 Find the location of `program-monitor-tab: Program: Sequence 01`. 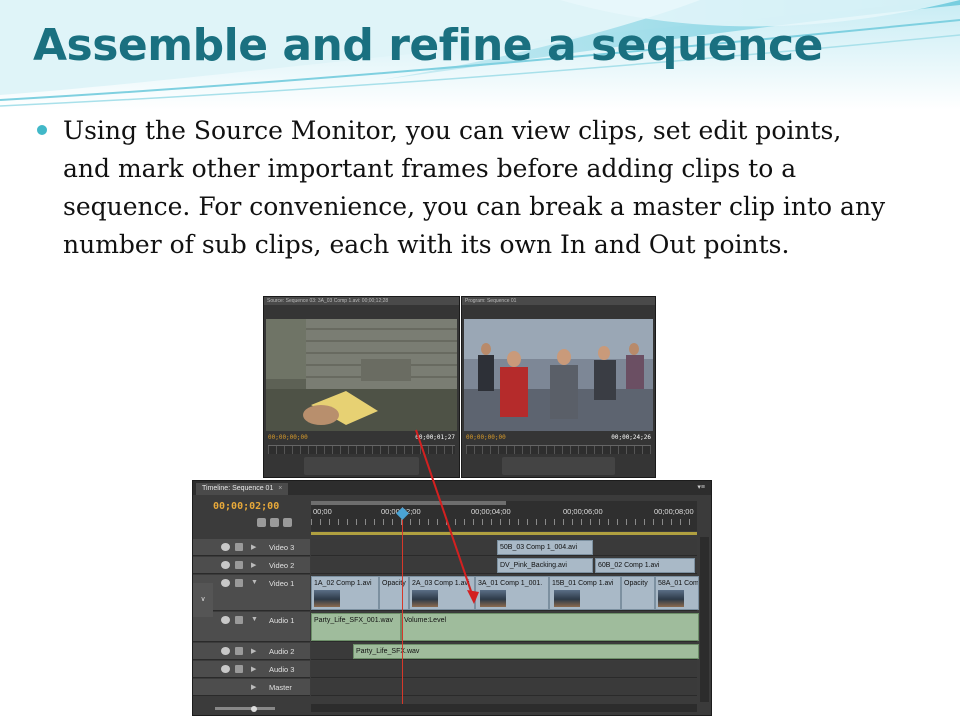

program-monitor-tab: Program: Sequence 01 is located at coordinates (558, 301).